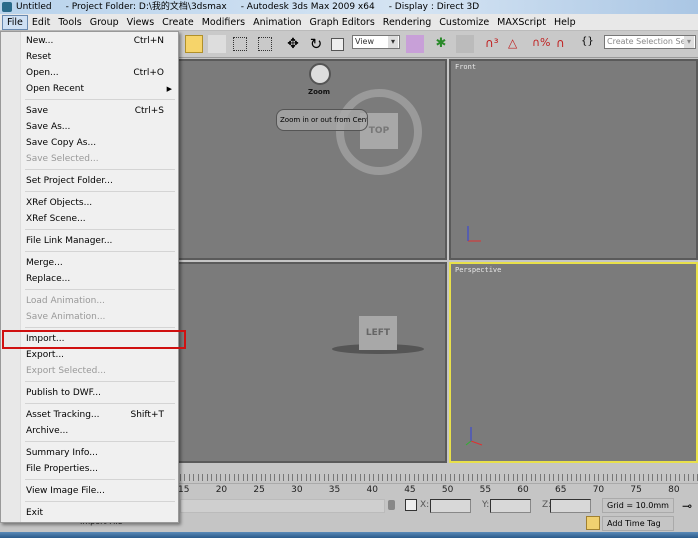 The height and width of the screenshot is (538, 698). I want to click on timeline-tick-label: 60, so click(523, 490).